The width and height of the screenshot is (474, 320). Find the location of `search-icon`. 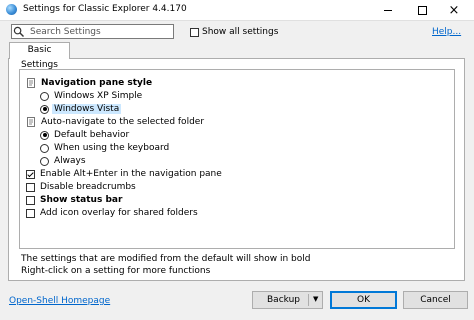

search-icon is located at coordinates (19, 32).